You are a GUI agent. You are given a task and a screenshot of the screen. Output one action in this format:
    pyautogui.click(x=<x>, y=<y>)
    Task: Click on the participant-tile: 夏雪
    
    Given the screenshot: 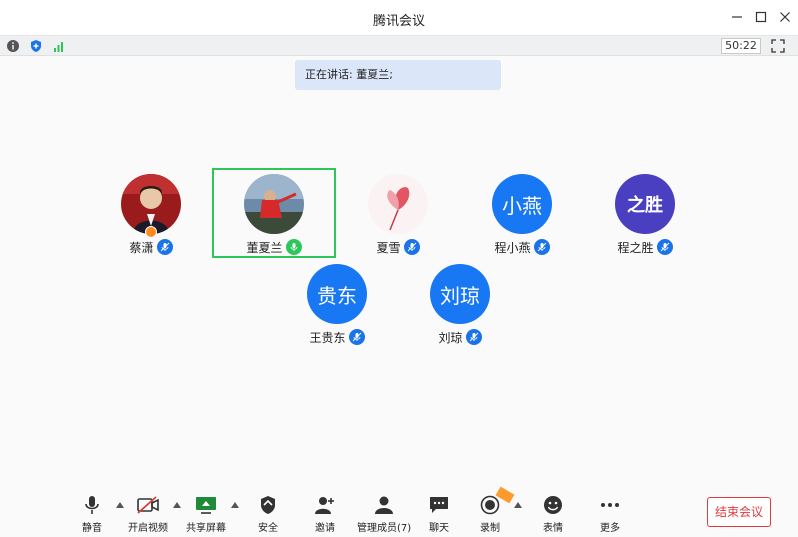 What is the action you would take?
    pyautogui.click(x=398, y=214)
    